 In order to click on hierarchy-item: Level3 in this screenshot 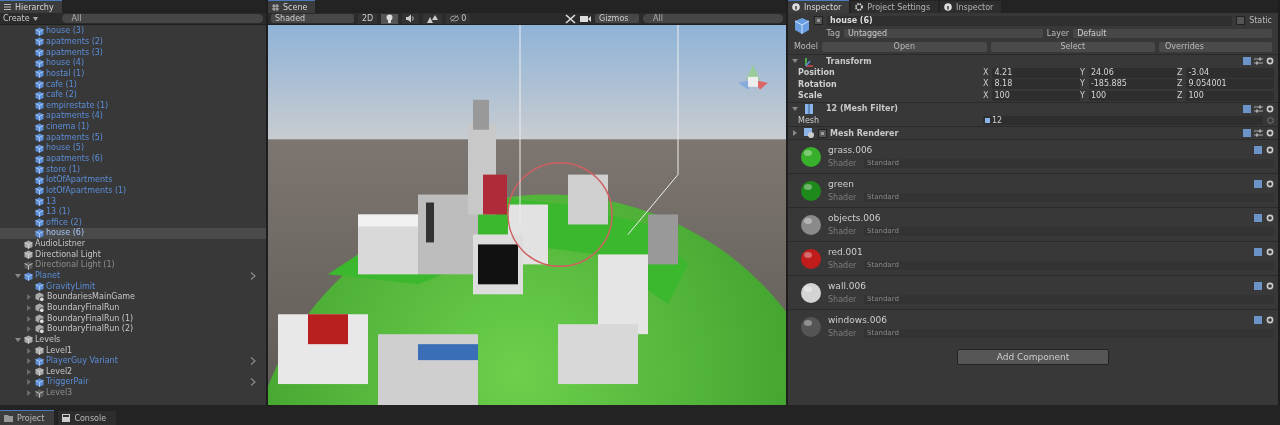, I will do `click(133, 393)`.